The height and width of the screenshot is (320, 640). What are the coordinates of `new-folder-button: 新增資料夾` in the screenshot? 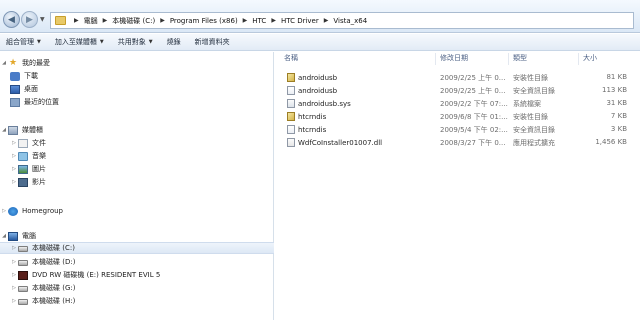 It's located at (212, 42).